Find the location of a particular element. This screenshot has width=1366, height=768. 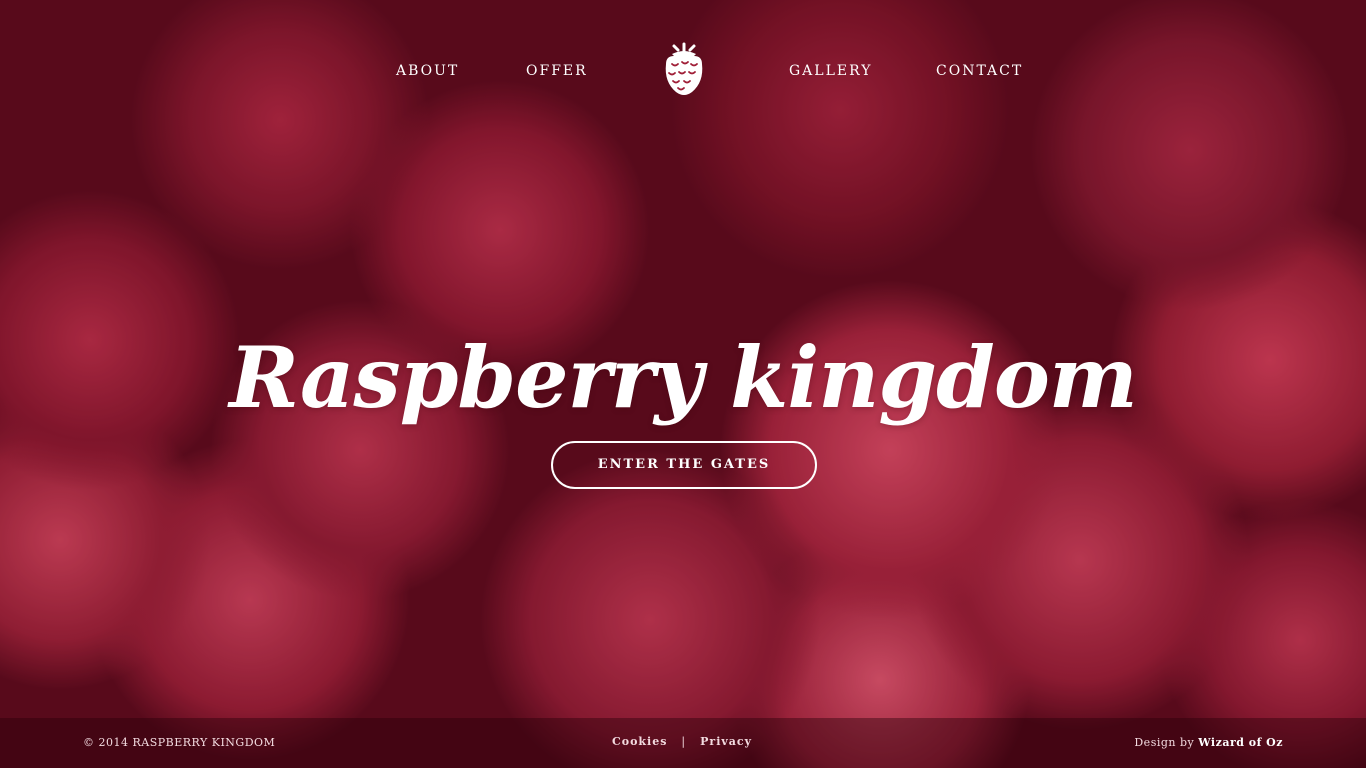

enter-the-gates-button: ENTER THE GATES is located at coordinates (684, 465).